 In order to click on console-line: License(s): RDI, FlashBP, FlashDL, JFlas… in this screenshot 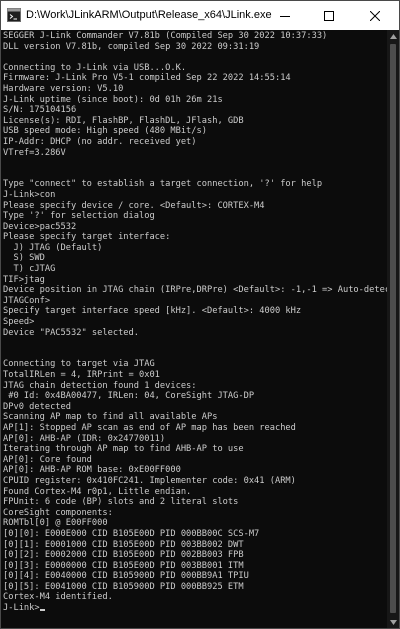, I will do `click(123, 120)`.